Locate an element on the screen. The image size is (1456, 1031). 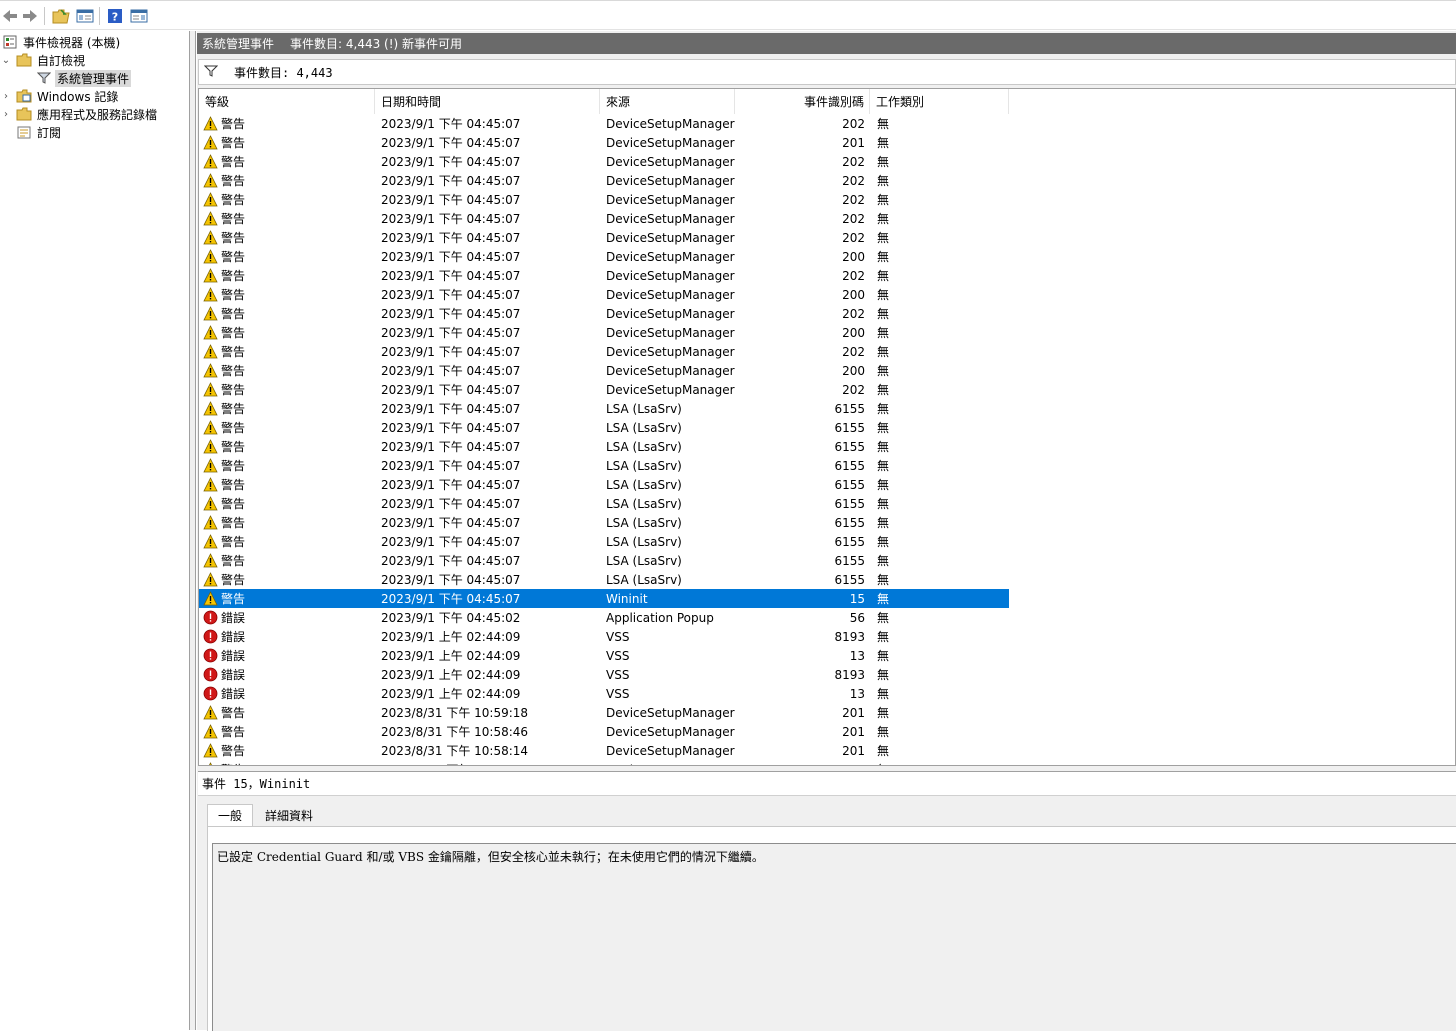
column-header-level: 等級 is located at coordinates (287, 101).